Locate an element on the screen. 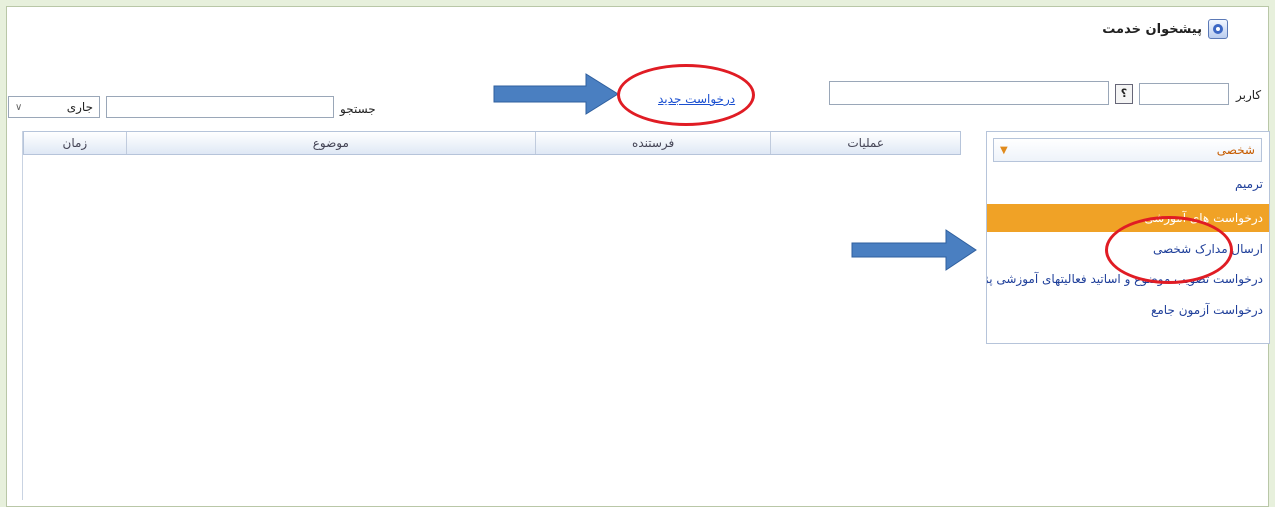  annotation-circle-educational is located at coordinates (1169, 250).